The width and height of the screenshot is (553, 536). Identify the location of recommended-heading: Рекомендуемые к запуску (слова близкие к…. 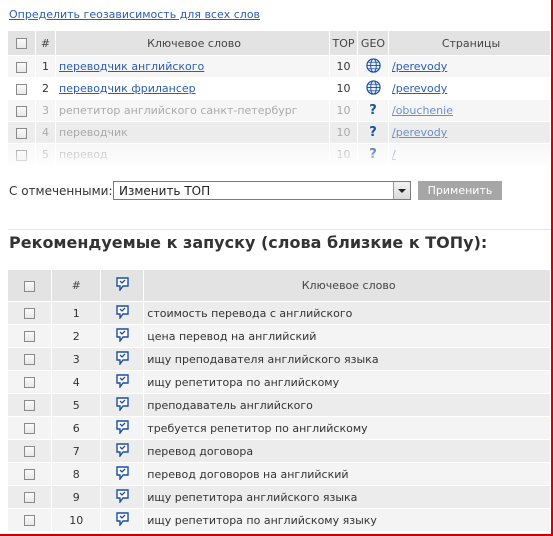
(248, 242).